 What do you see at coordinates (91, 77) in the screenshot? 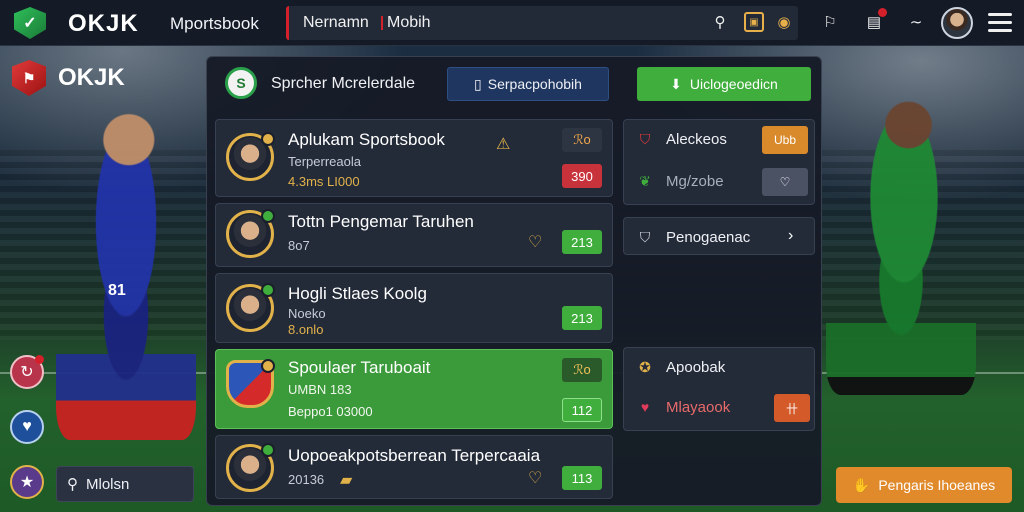
I see `side-brand-name: OKJK` at bounding box center [91, 77].